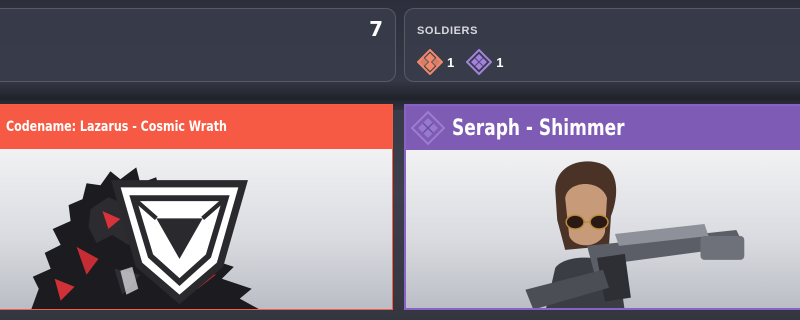 The image size is (800, 320). Describe the element at coordinates (179, 242) in the screenshot. I see `tier-badge-icon` at that location.